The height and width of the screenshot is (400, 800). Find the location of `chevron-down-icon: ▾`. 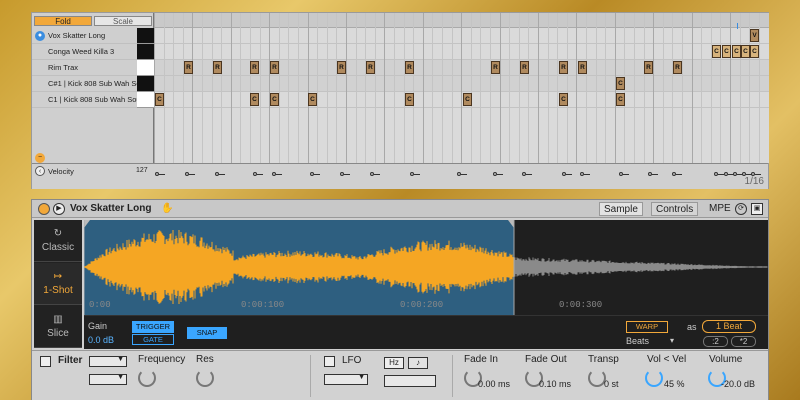

chevron-down-icon: ▾ is located at coordinates (672, 340).